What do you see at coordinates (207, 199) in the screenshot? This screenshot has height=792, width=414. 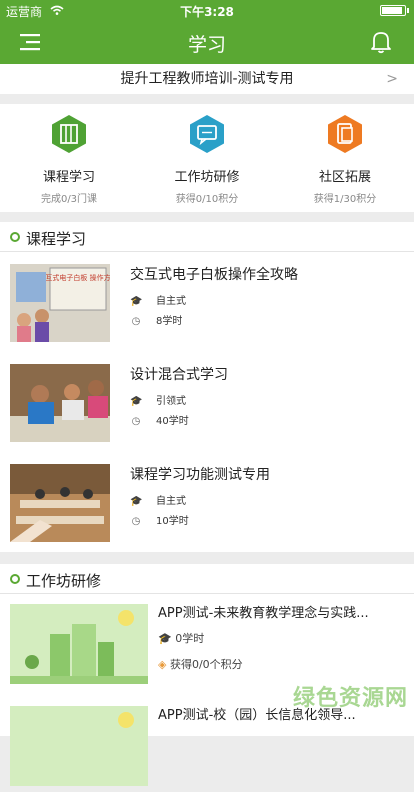 I see `feature-progress: 获得0/10积分` at bounding box center [207, 199].